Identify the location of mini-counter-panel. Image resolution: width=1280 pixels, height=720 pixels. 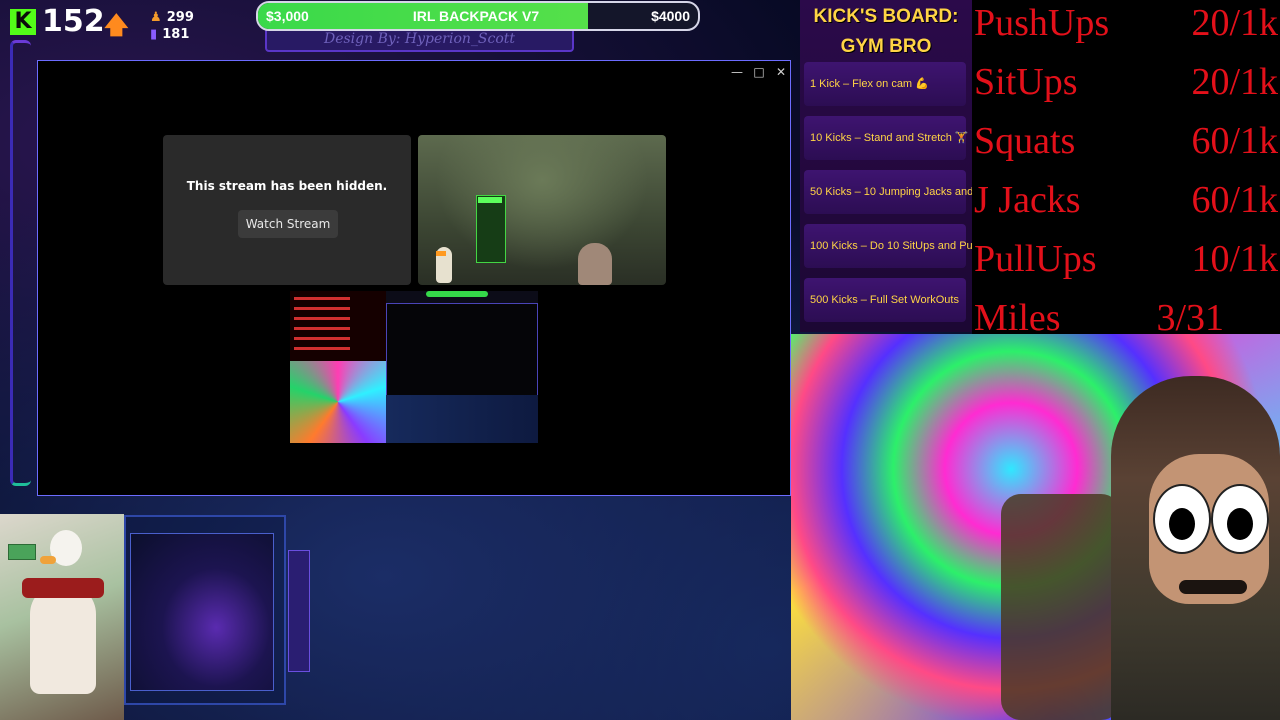
(338, 326).